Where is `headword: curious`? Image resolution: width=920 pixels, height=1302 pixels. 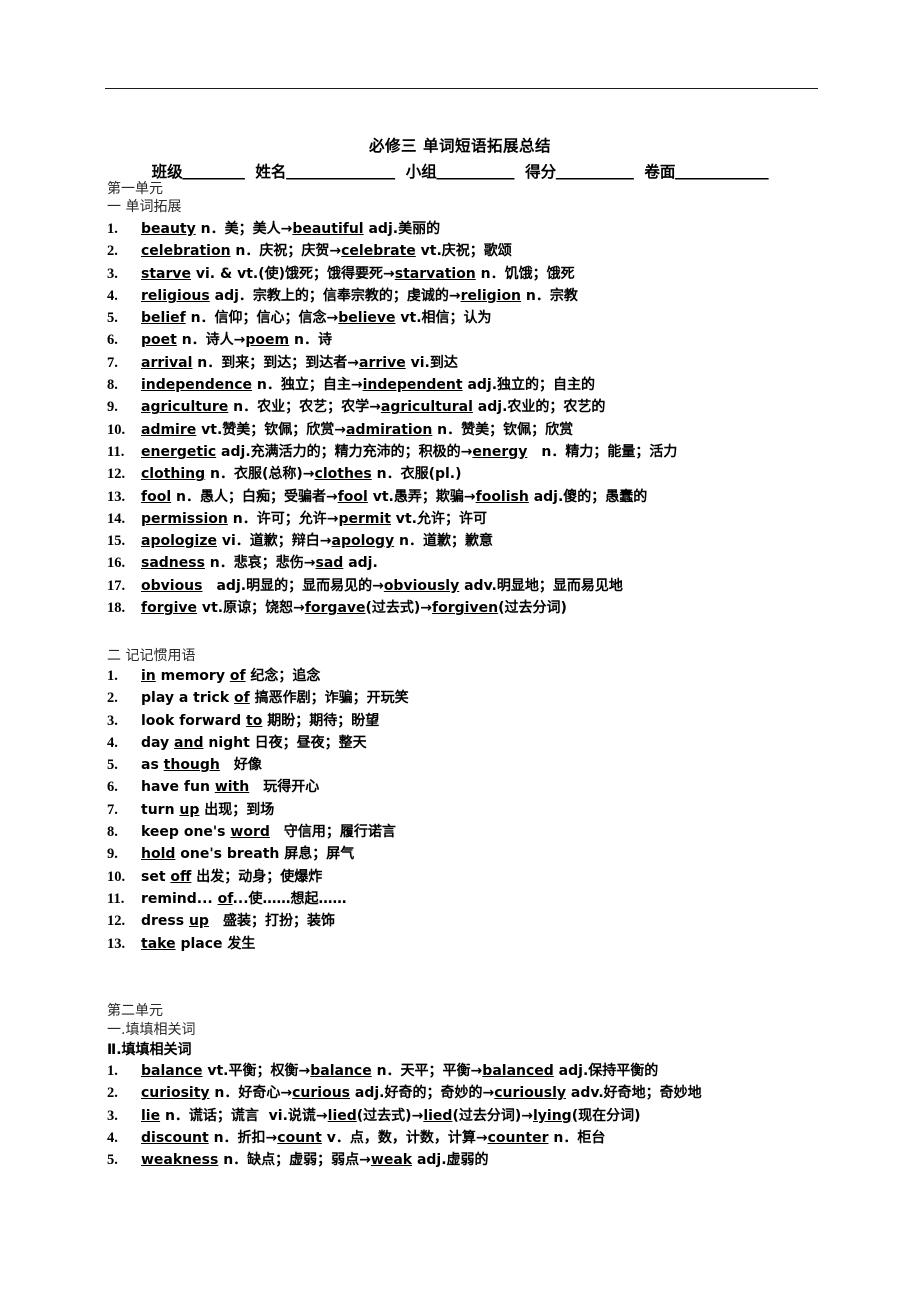 headword: curious is located at coordinates (321, 1093).